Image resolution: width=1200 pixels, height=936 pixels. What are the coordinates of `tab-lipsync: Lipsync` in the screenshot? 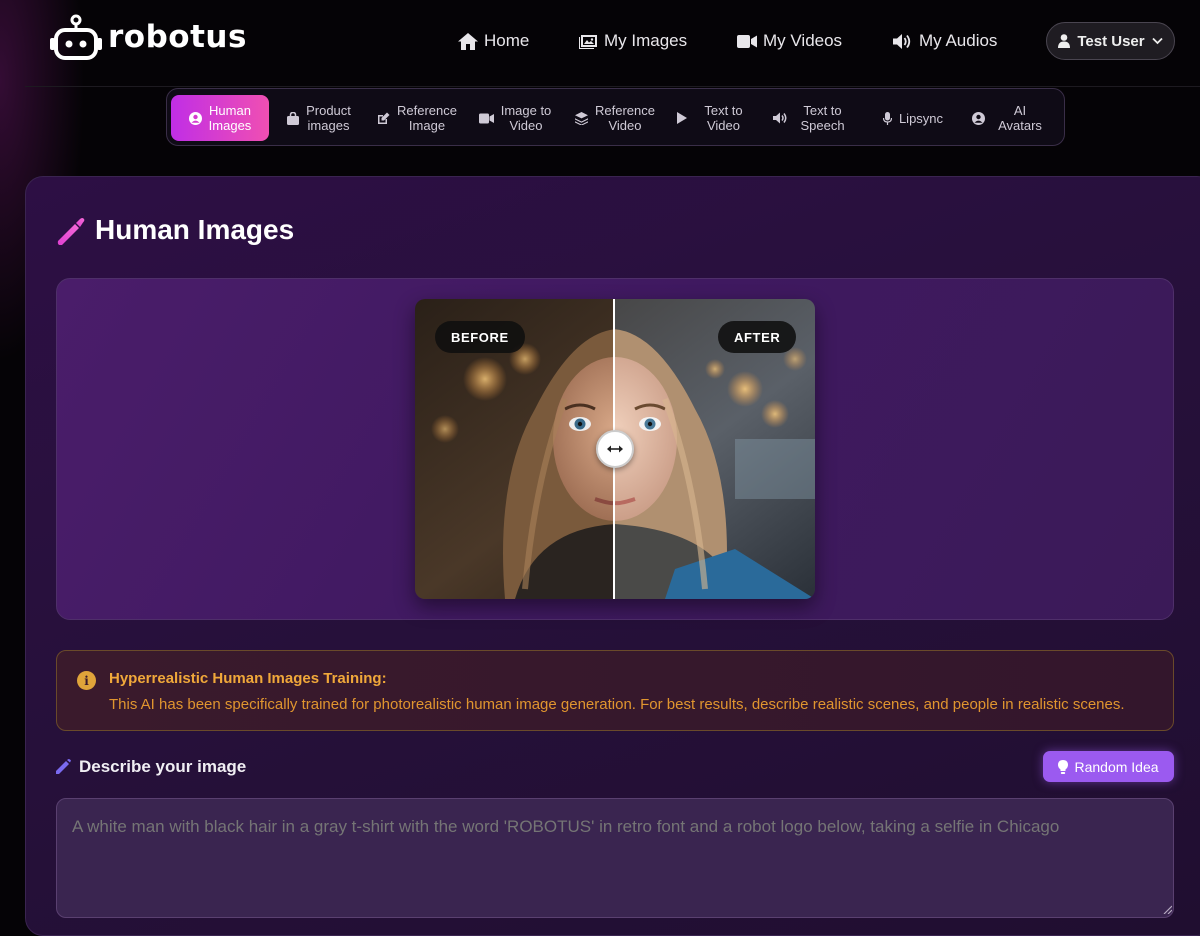 It's located at (913, 118).